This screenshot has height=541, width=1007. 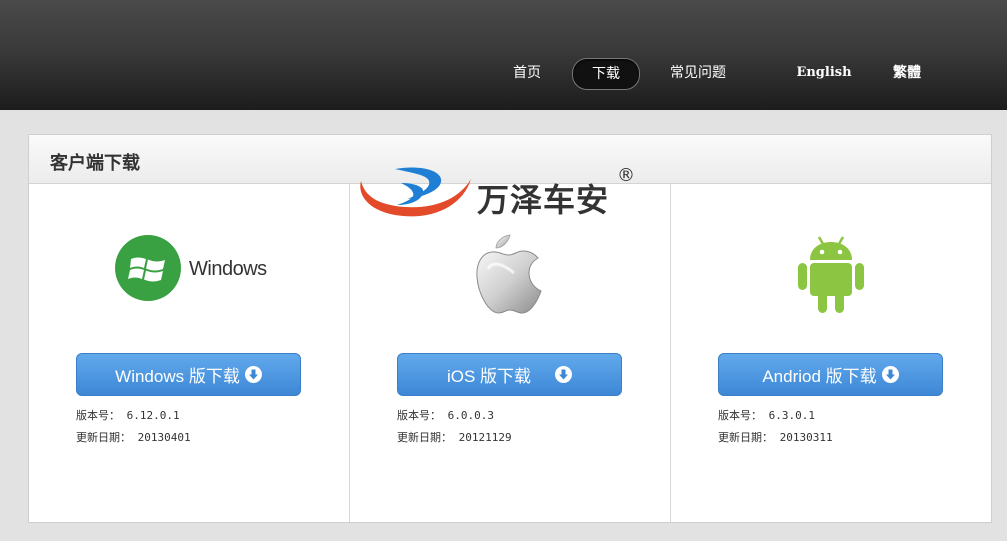 What do you see at coordinates (485, 437) in the screenshot?
I see `ios-date-value: 20121129` at bounding box center [485, 437].